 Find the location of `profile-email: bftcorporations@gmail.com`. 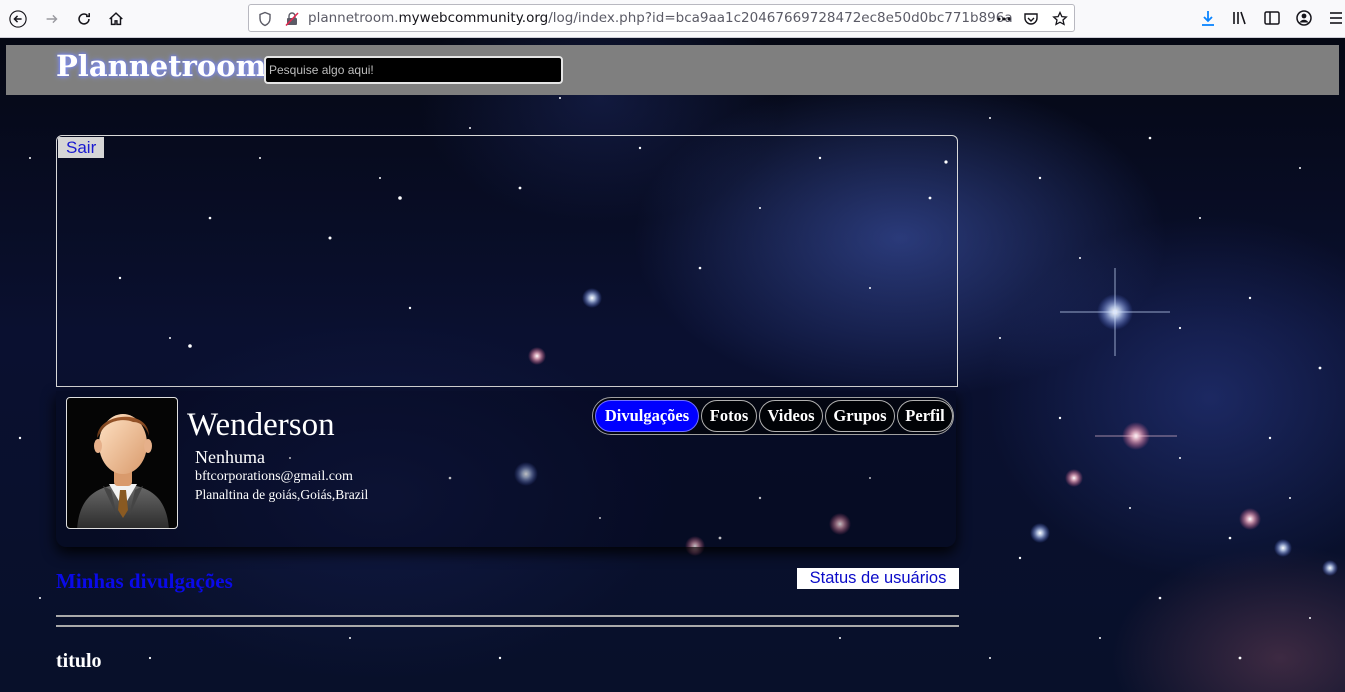

profile-email: bftcorporations@gmail.com is located at coordinates (274, 476).